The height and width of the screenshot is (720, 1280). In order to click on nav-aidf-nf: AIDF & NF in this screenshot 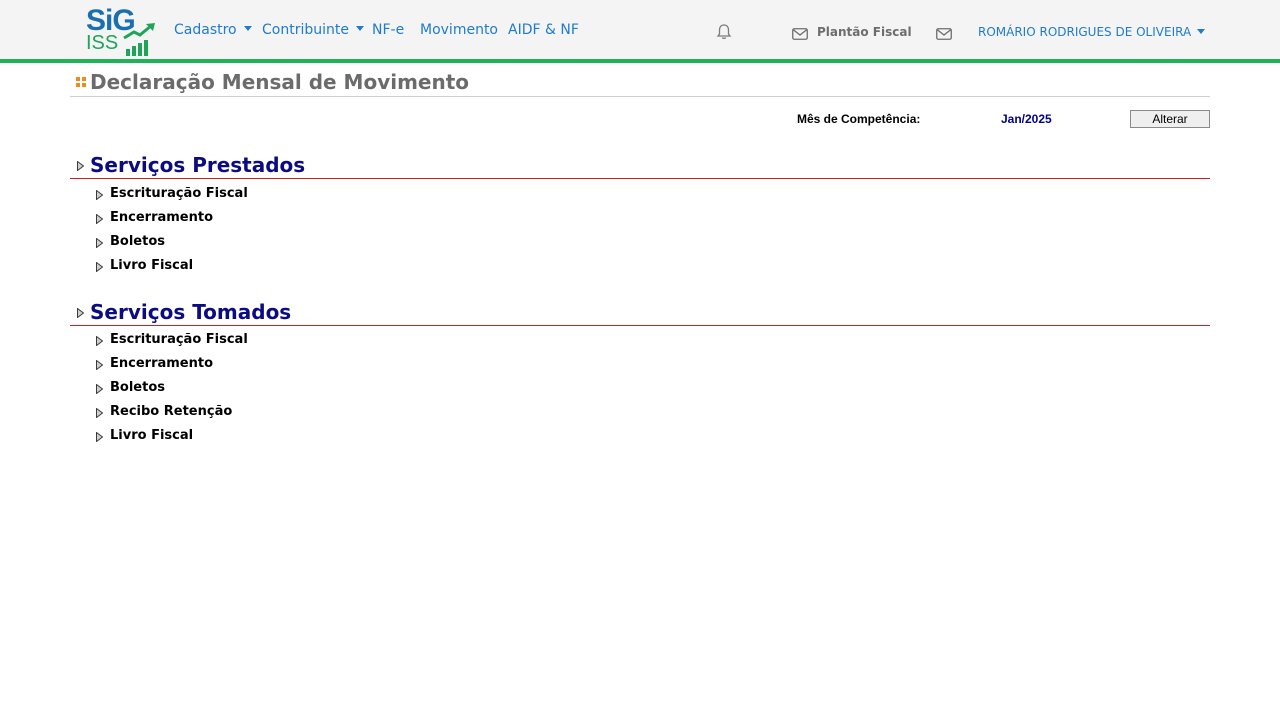, I will do `click(543, 30)`.